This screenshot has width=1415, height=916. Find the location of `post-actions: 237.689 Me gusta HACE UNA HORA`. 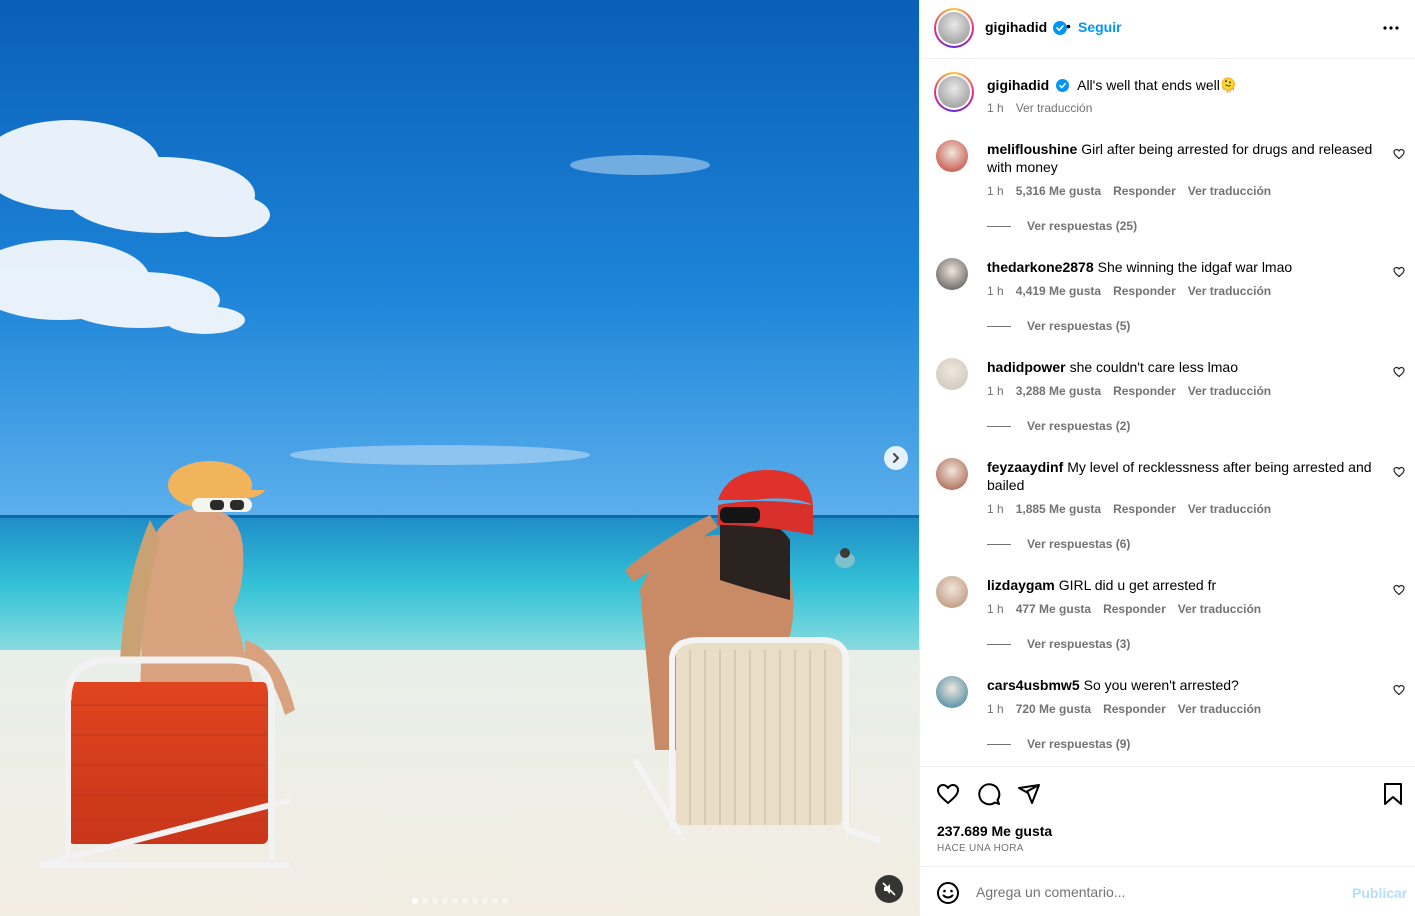

post-actions: 237.689 Me gusta HACE UNA HORA is located at coordinates (1167, 816).